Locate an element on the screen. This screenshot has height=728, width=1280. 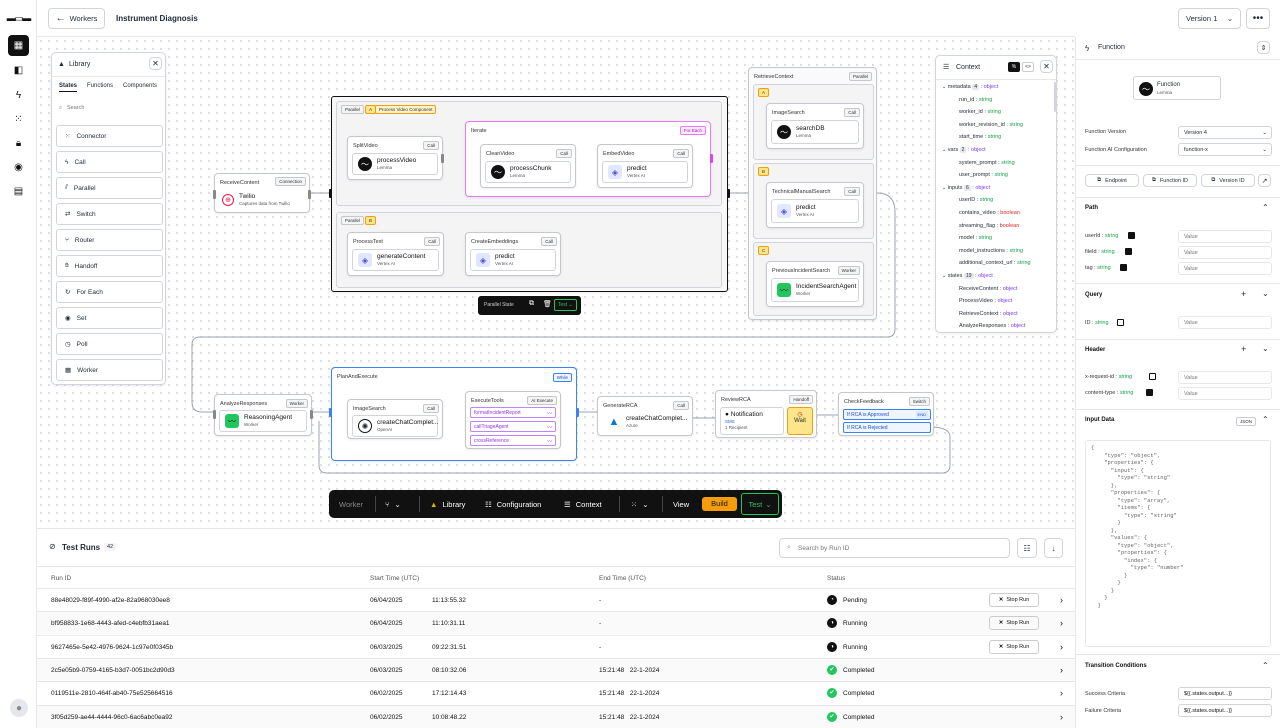
back-to-workers-button: ← Workers is located at coordinates (76, 18).